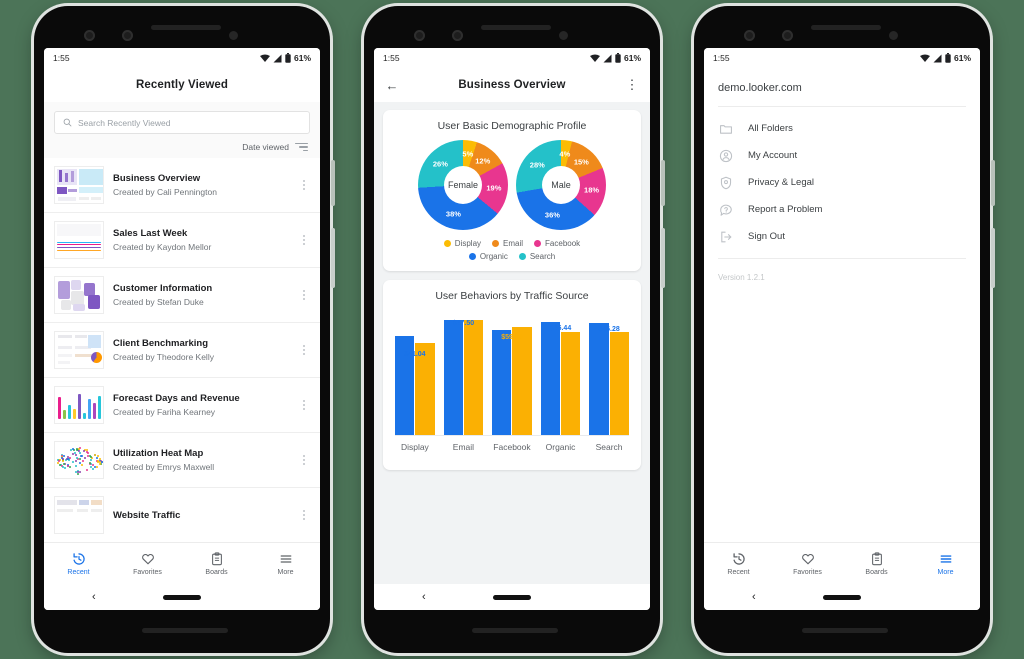 The height and width of the screenshot is (659, 1024). Describe the element at coordinates (182, 122) in the screenshot. I see `search-input: Search Recently Viewed` at that location.